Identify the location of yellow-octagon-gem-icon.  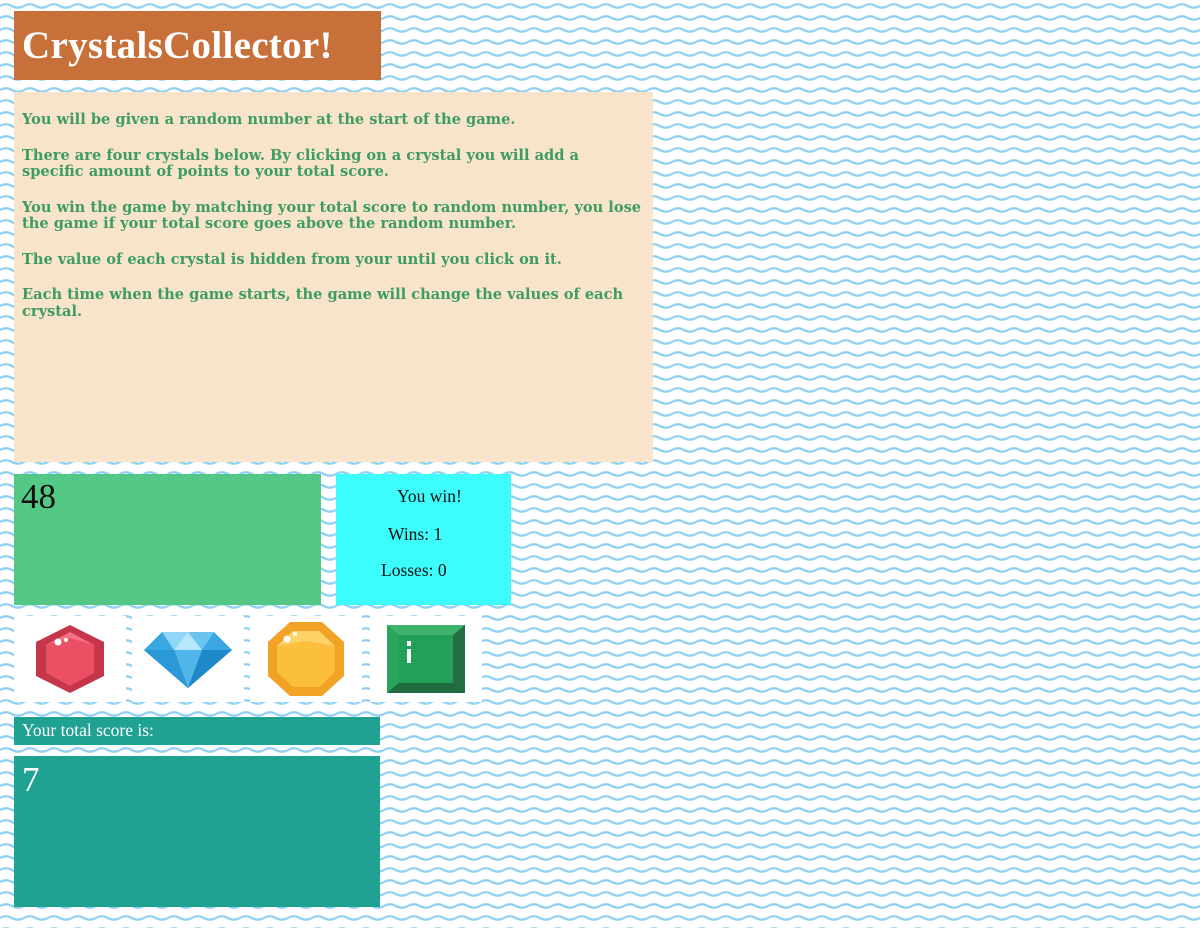
(306, 659).